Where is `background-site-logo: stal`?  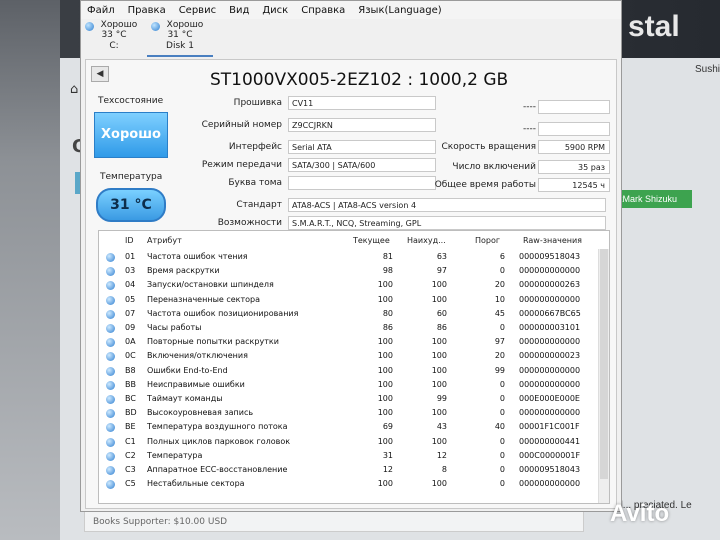
background-site-logo: stal is located at coordinates (654, 26).